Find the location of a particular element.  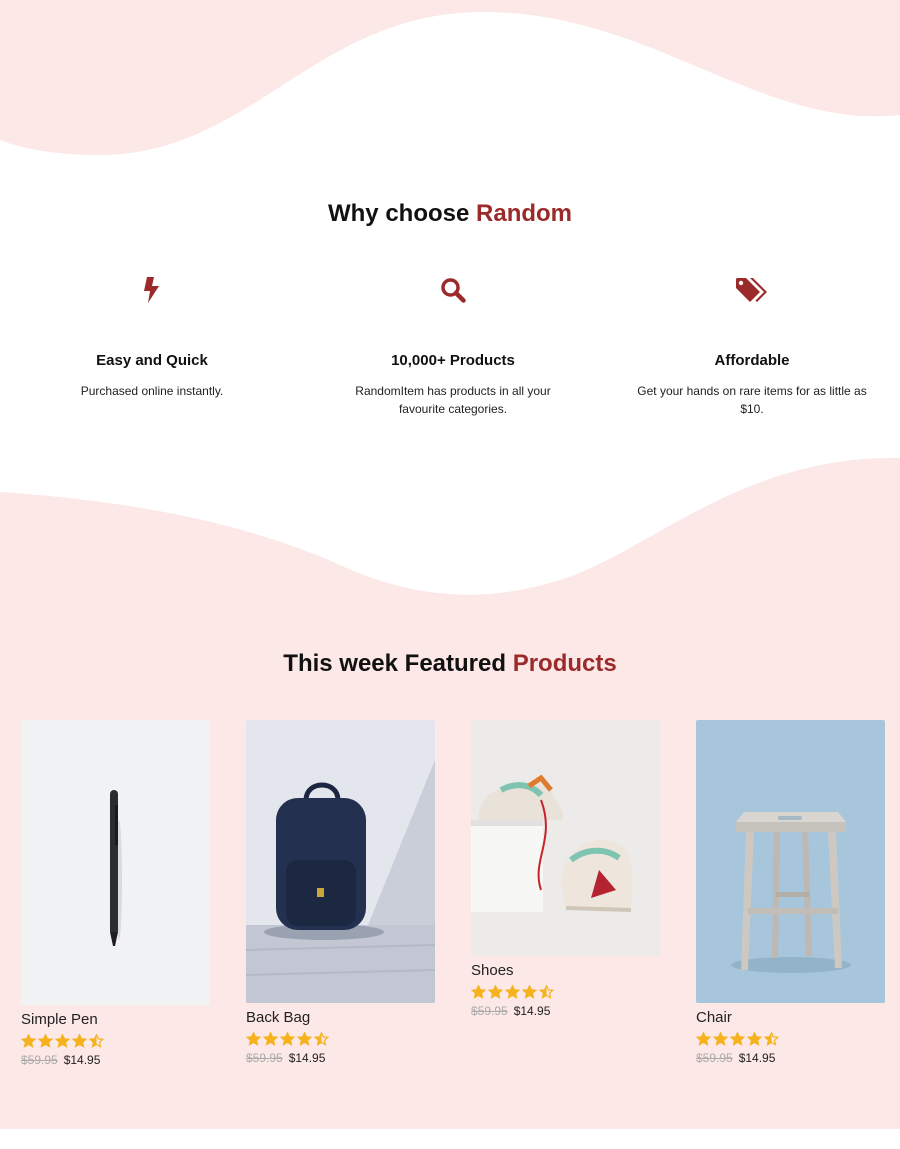

product-name: Back Bag is located at coordinates (340, 1018).